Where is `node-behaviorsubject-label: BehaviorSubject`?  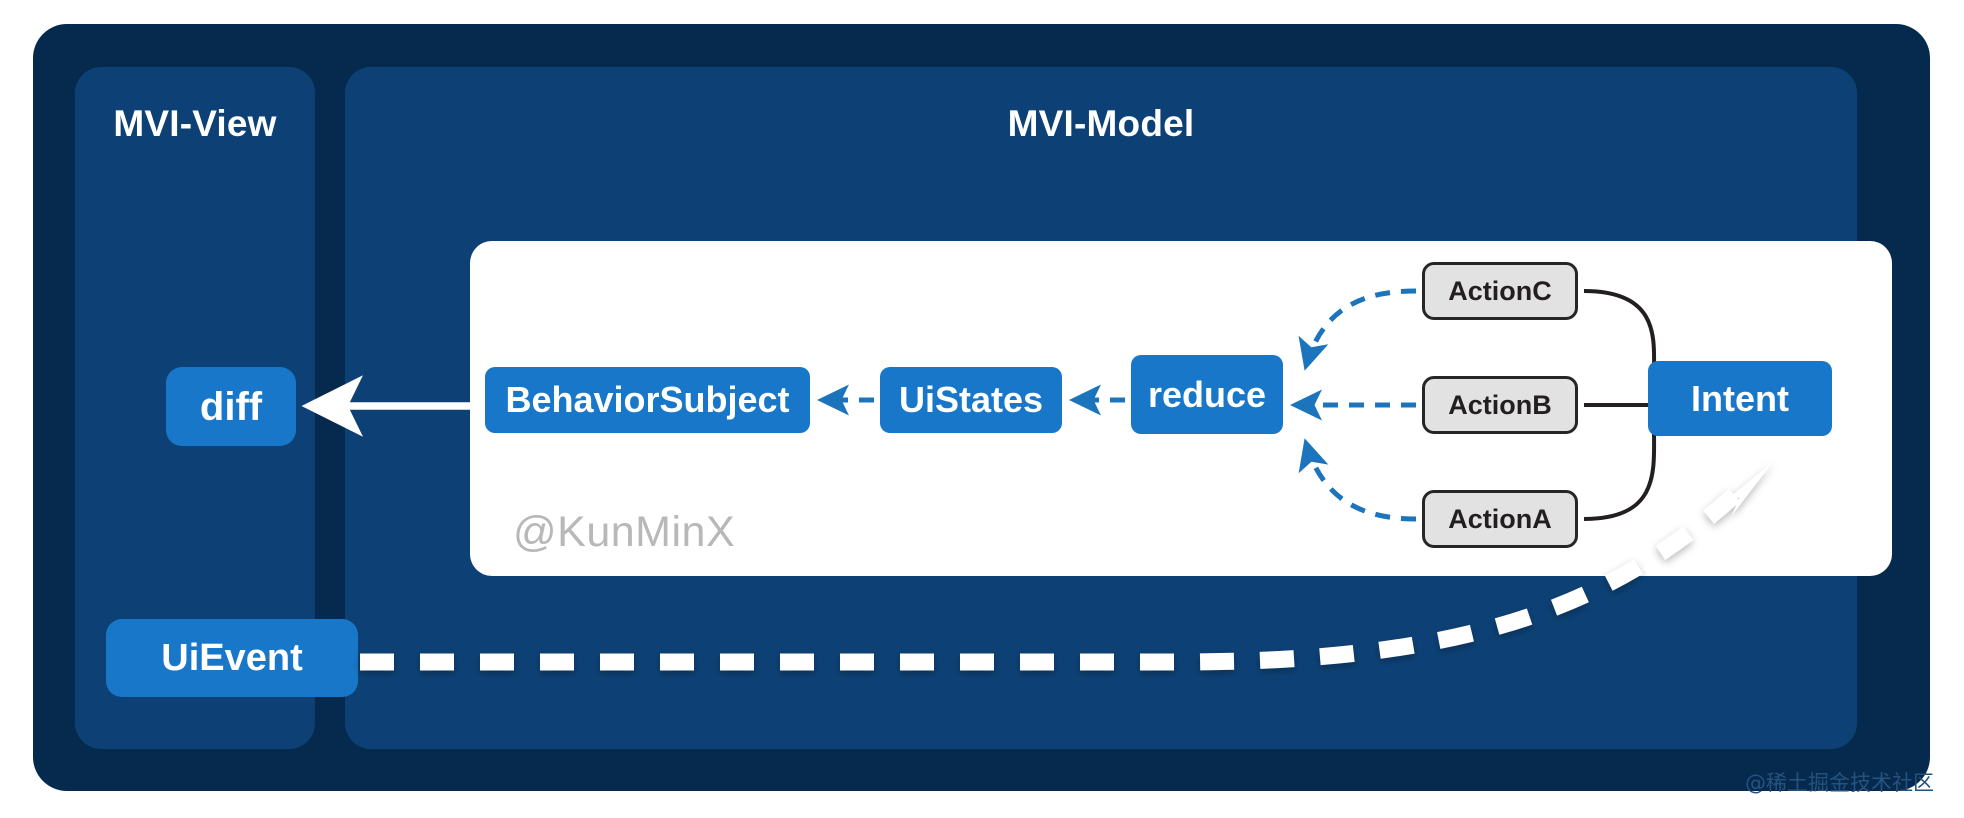
node-behaviorsubject-label: BehaviorSubject is located at coordinates (647, 399).